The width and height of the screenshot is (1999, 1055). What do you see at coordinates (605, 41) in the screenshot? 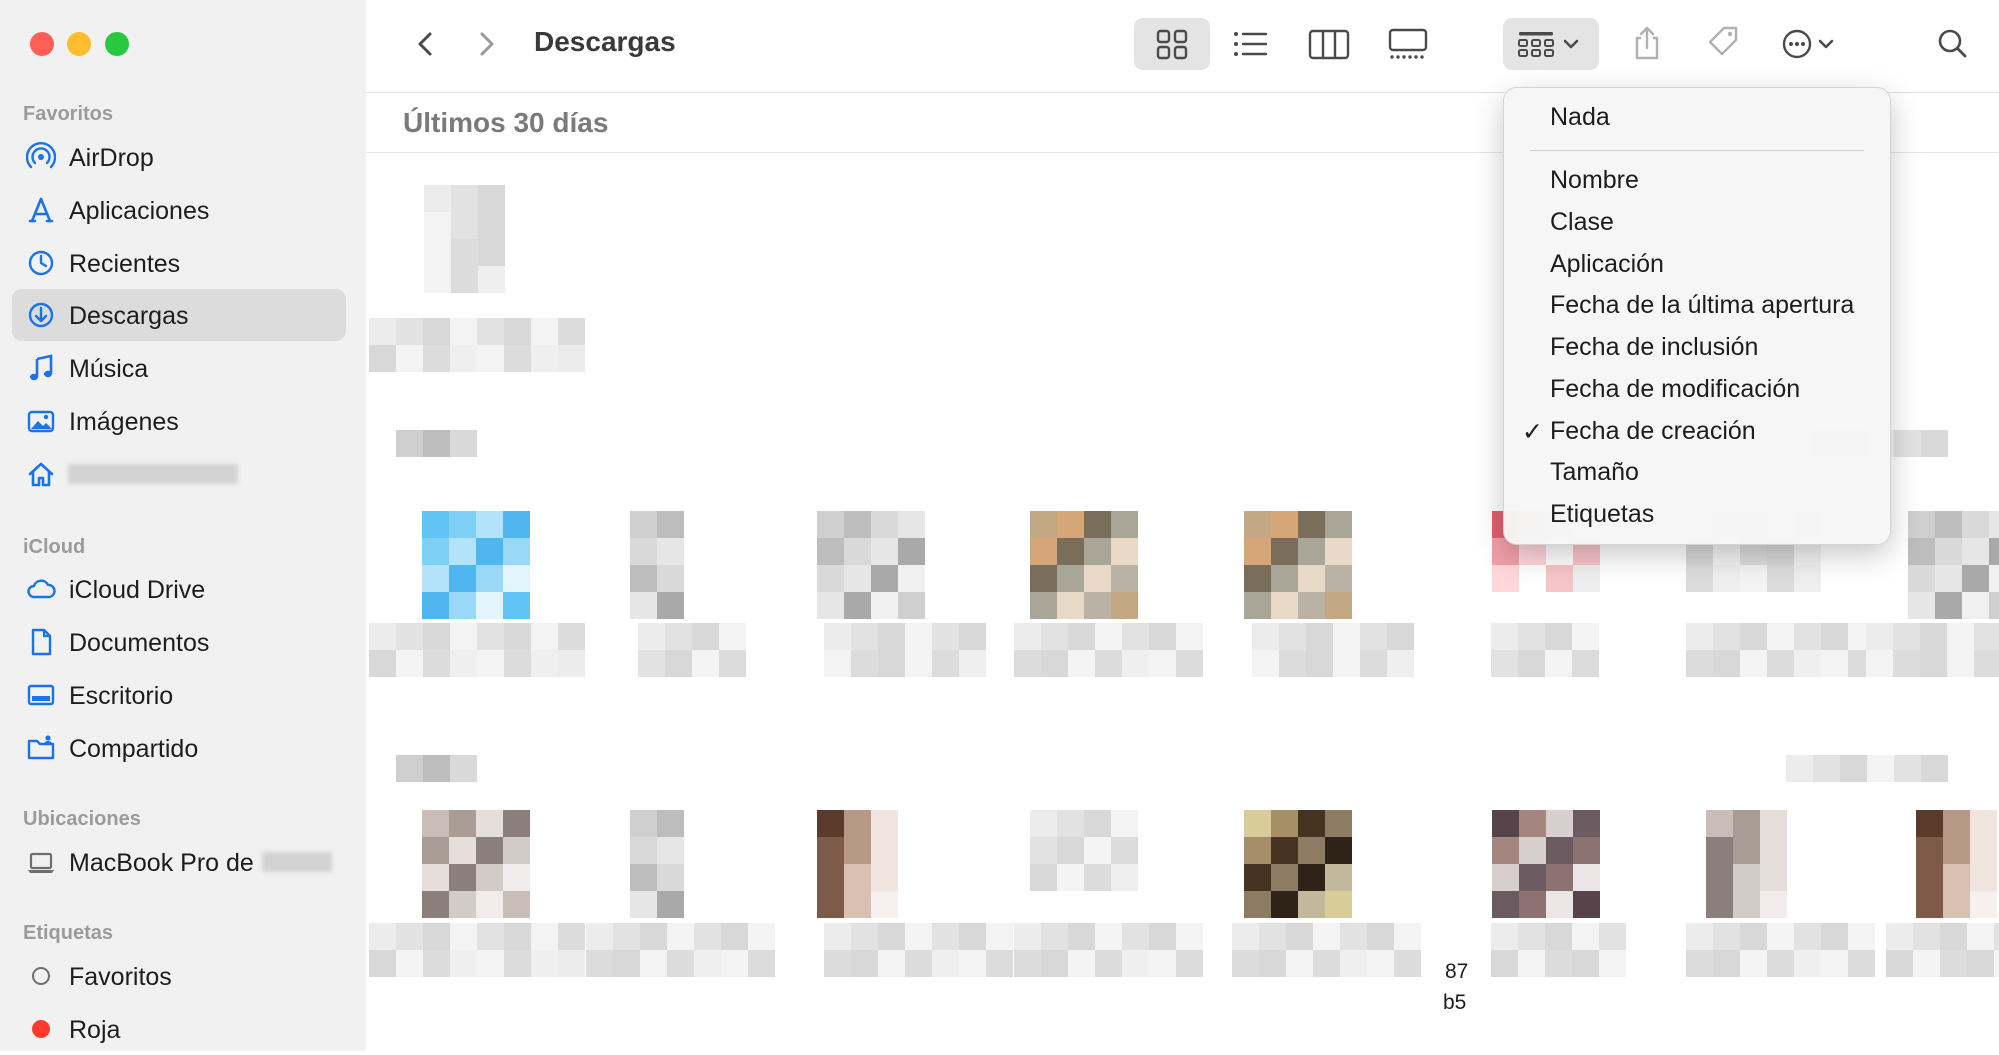
I see `window-title: Descargas` at bounding box center [605, 41].